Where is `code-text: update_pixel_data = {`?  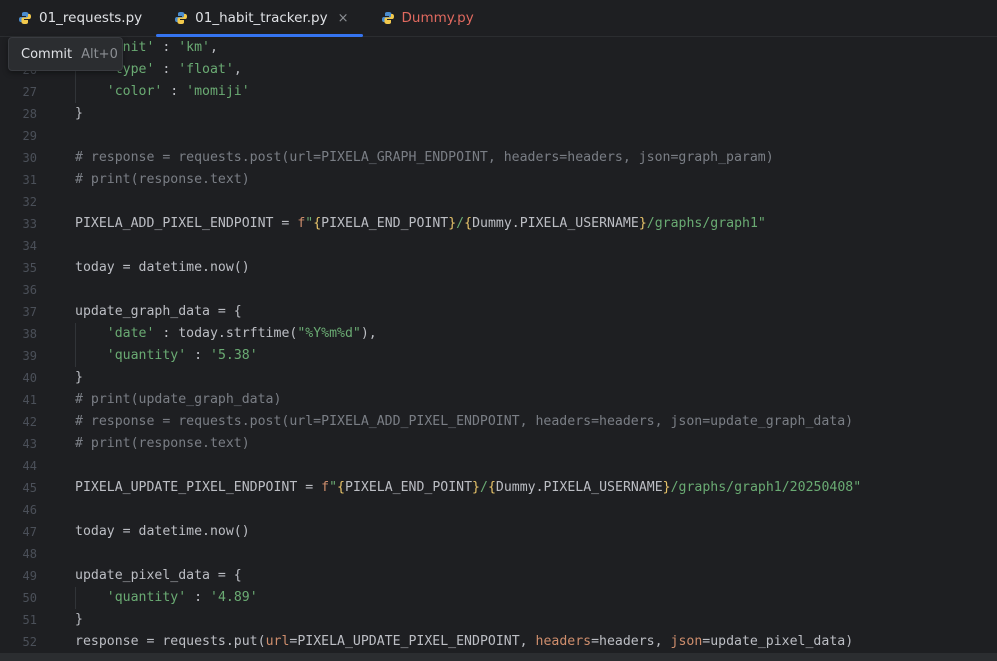
code-text: update_pixel_data = { is located at coordinates (158, 575).